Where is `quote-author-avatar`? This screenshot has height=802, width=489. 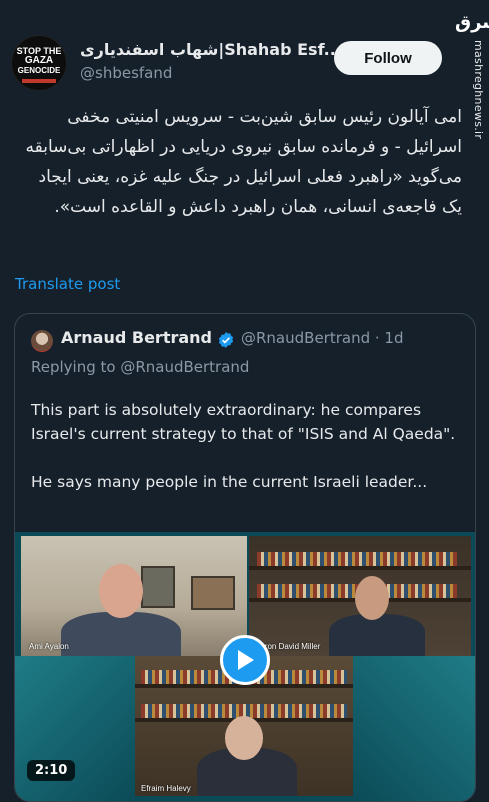
quote-author-avatar is located at coordinates (42, 341).